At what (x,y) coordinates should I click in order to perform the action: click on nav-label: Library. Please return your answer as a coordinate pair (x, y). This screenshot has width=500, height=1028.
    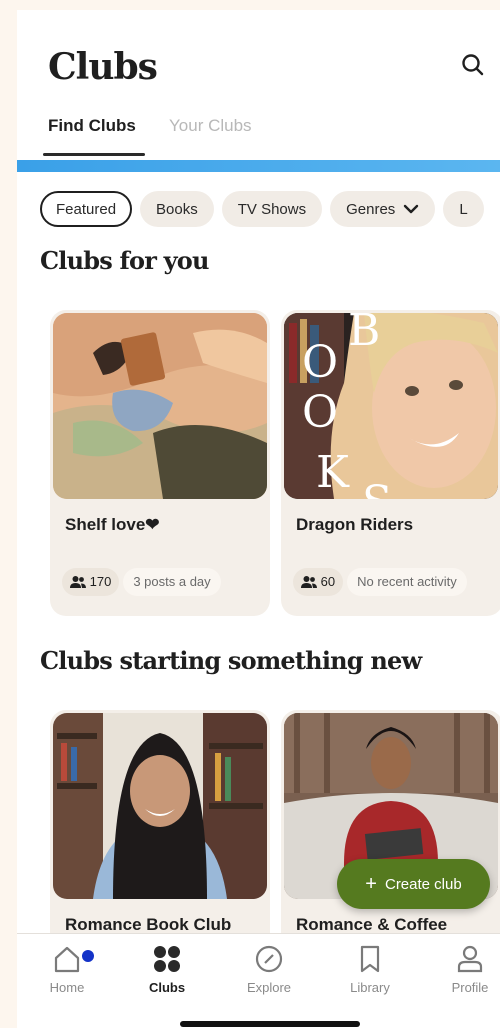
    Looking at the image, I should click on (370, 987).